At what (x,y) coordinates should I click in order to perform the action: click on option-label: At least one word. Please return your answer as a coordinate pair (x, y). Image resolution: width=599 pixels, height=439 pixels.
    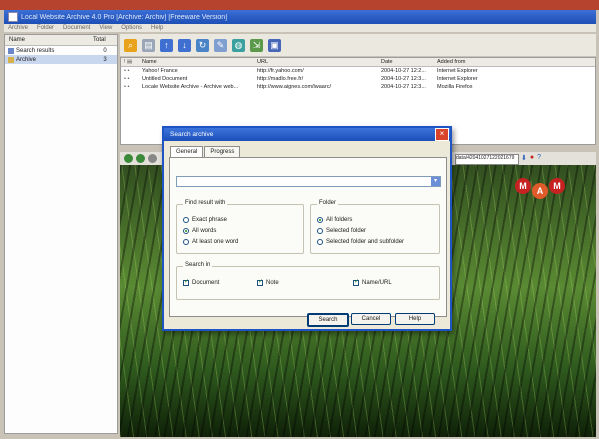
    Looking at the image, I should click on (215, 242).